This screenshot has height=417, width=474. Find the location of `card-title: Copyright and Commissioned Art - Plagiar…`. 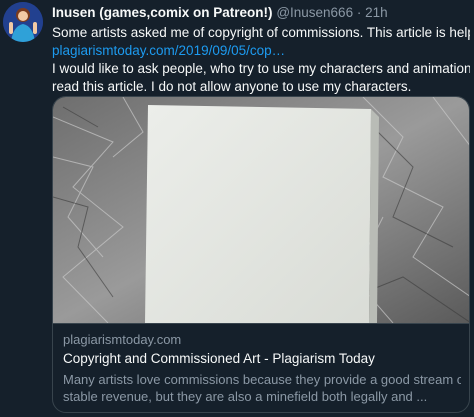

card-title: Copyright and Commissioned Art - Plagiar… is located at coordinates (262, 359).